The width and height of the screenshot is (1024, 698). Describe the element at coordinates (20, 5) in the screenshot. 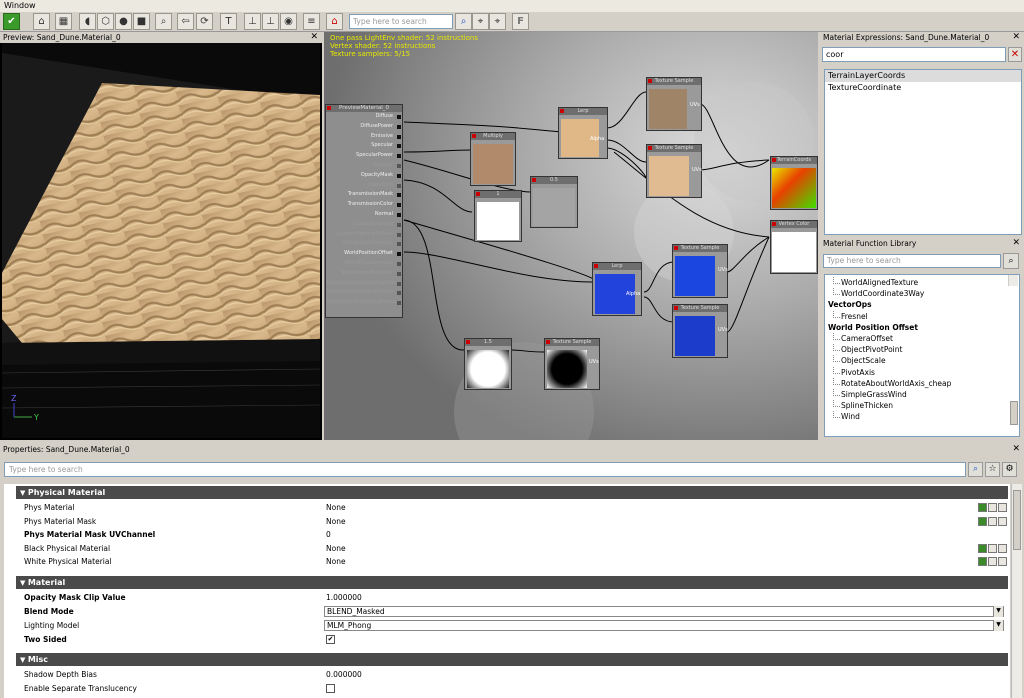

I see `menu-window: Window` at that location.